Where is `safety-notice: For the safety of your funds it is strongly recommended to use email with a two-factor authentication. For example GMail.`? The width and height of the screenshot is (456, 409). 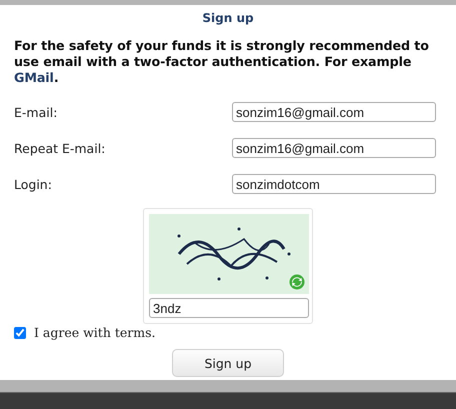 safety-notice: For the safety of your funds it is strongly recommended to use email with a two-factor authentication. For example GMail. is located at coordinates (222, 62).